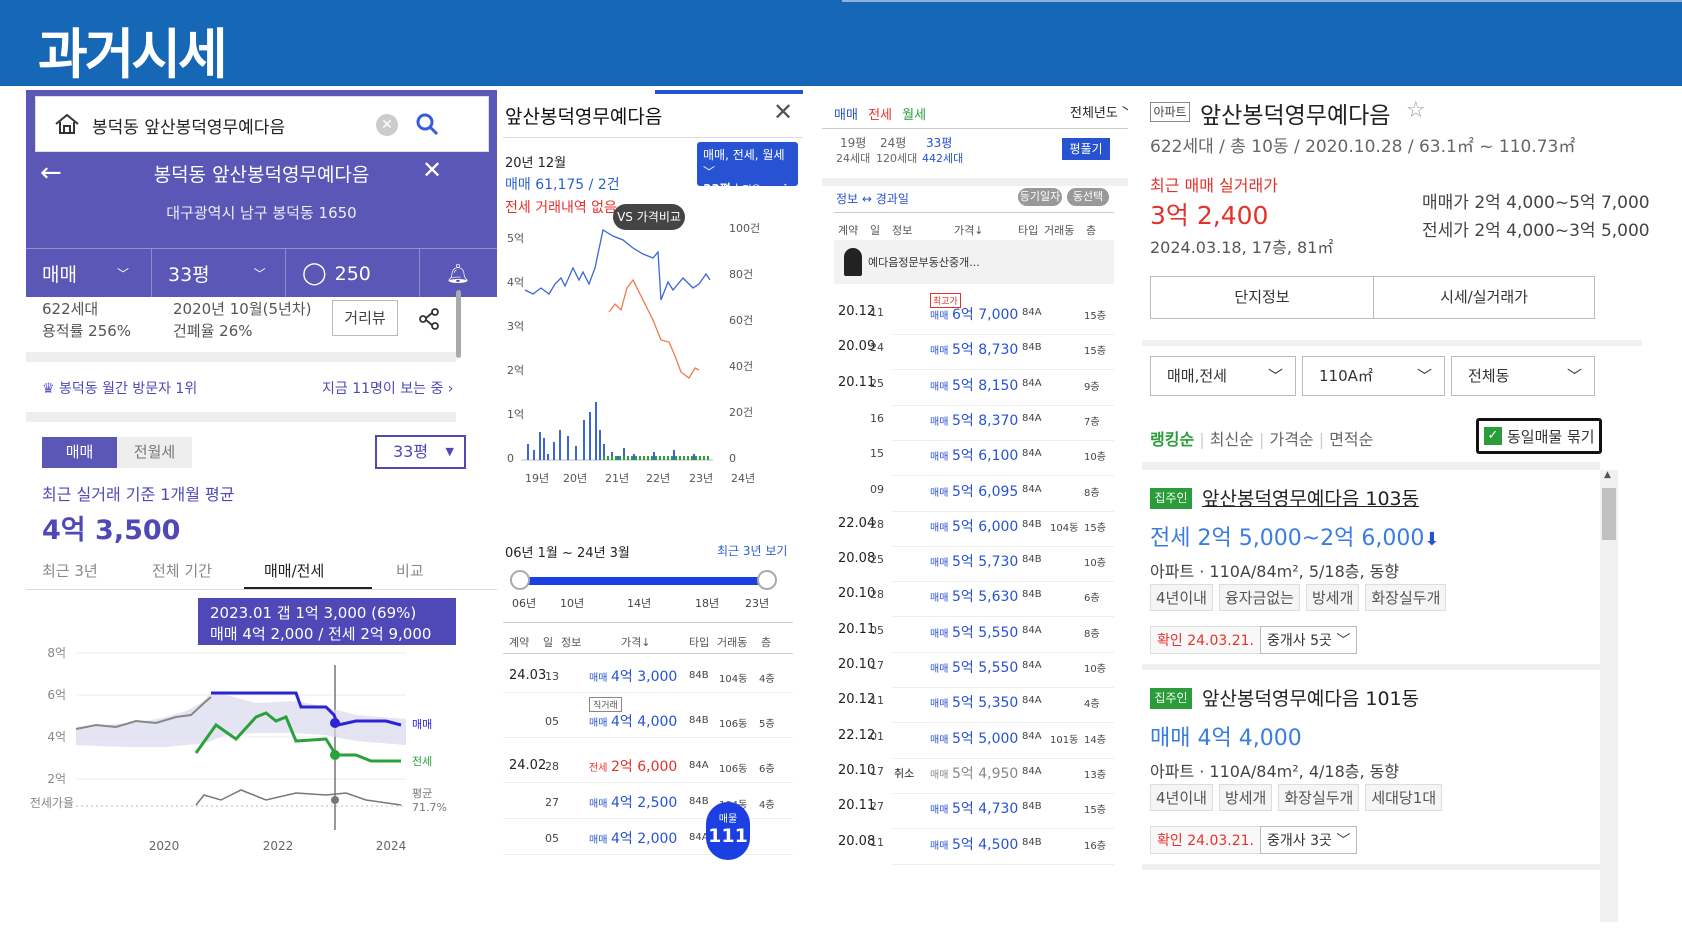 Image resolution: width=1682 pixels, height=946 pixels. I want to click on table-row: 09 매매 5억 6,095 84A 8층, so click(974, 494).